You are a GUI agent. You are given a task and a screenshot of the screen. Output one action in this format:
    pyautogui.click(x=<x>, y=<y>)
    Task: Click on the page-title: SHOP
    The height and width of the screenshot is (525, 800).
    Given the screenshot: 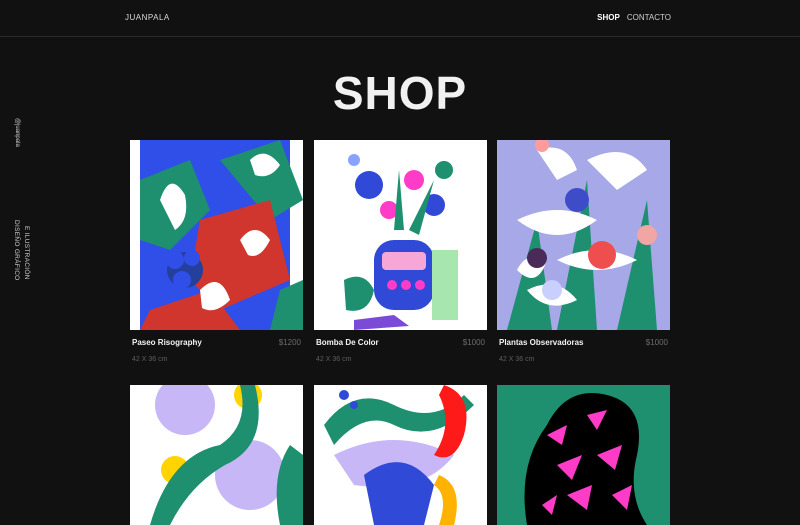 What is the action you would take?
    pyautogui.click(x=400, y=93)
    